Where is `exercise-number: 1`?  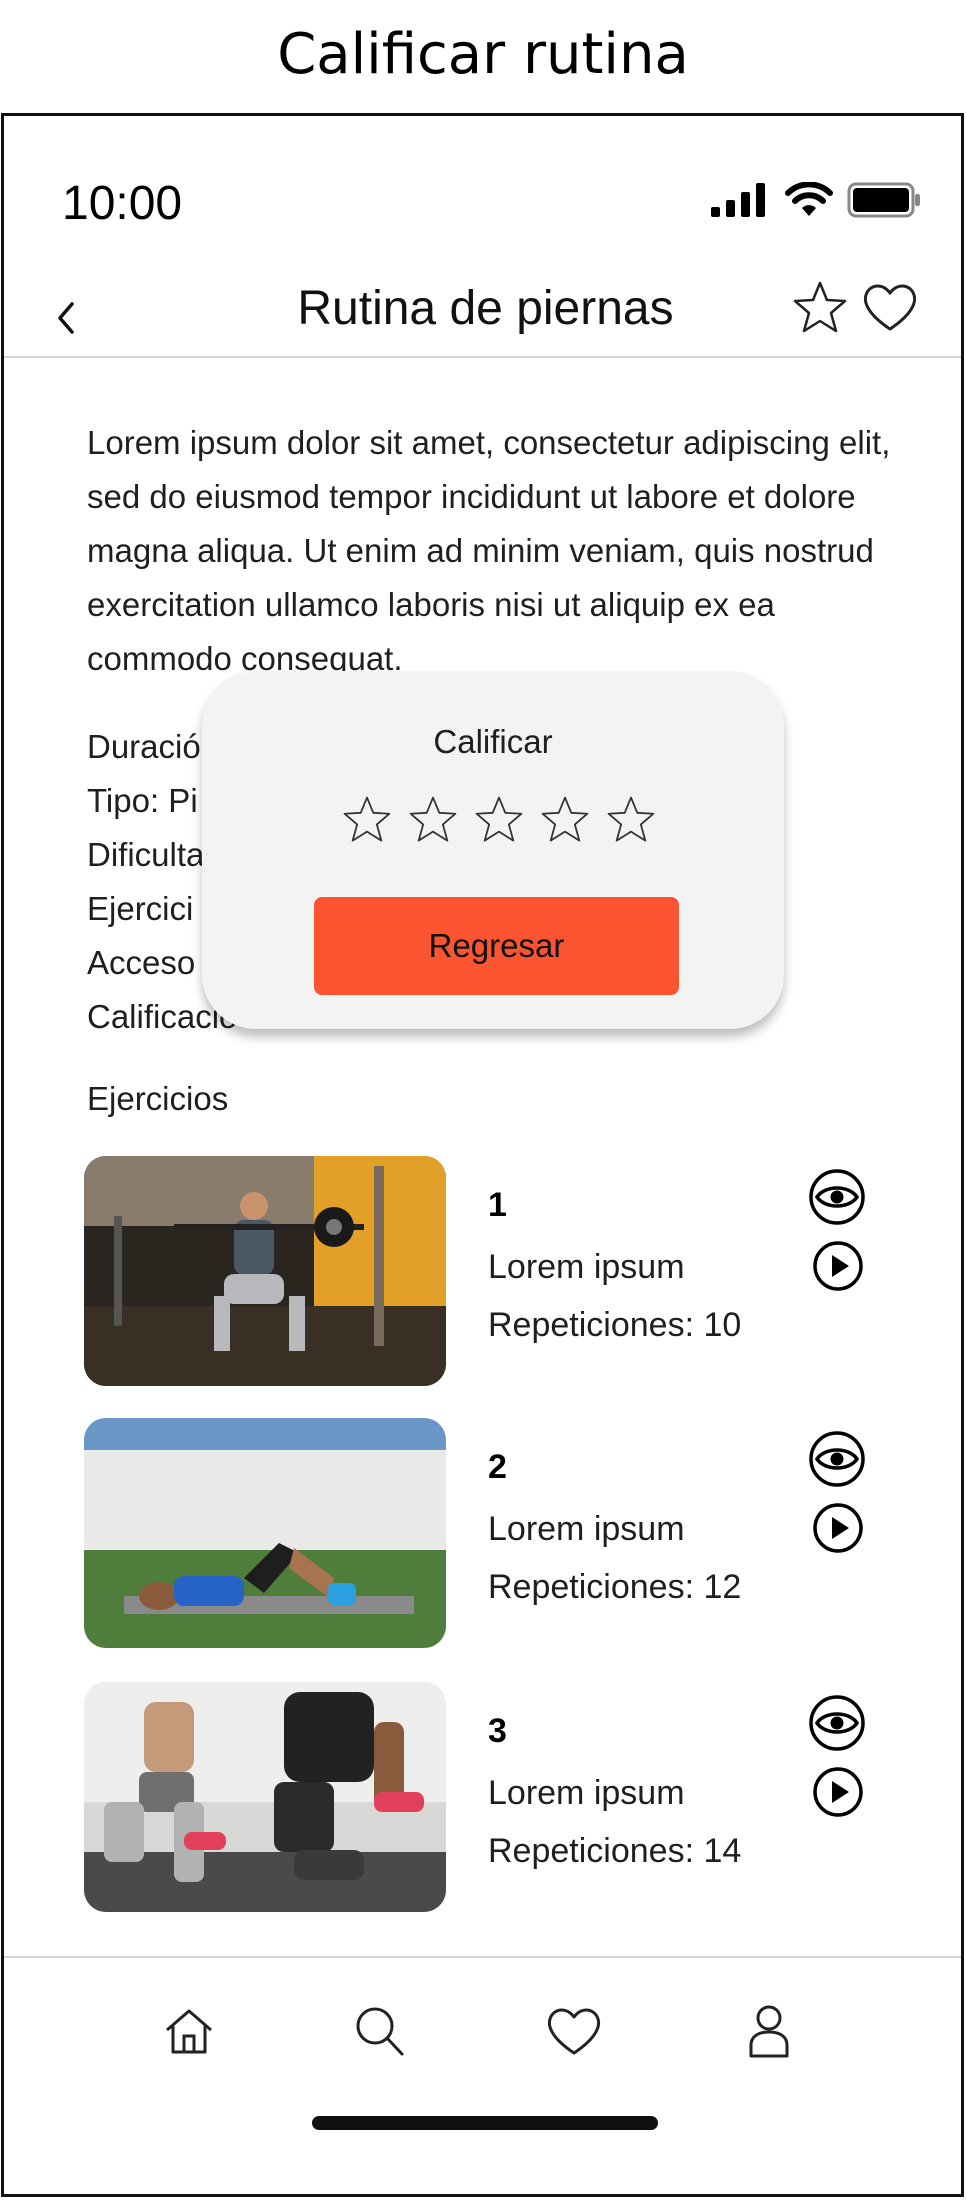
exercise-number: 1 is located at coordinates (497, 1205).